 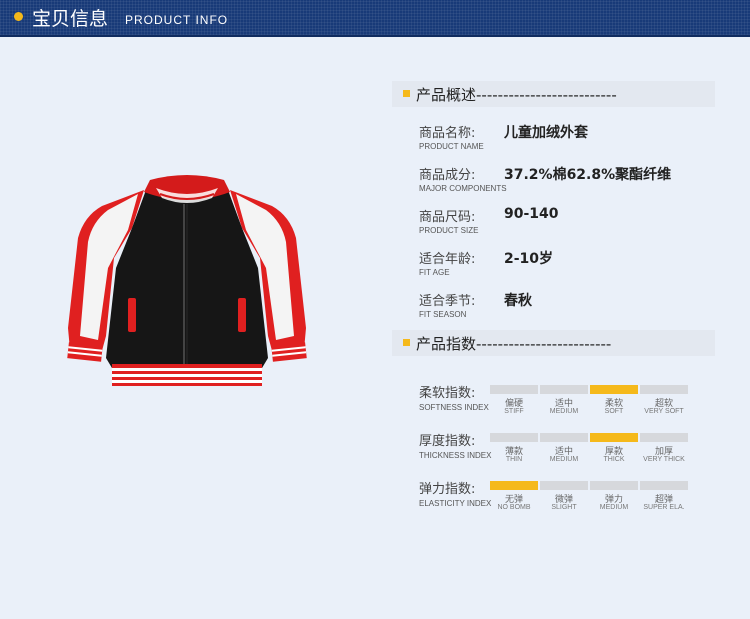 What do you see at coordinates (531, 214) in the screenshot?
I see `overview-row-value: 90-140` at bounding box center [531, 214].